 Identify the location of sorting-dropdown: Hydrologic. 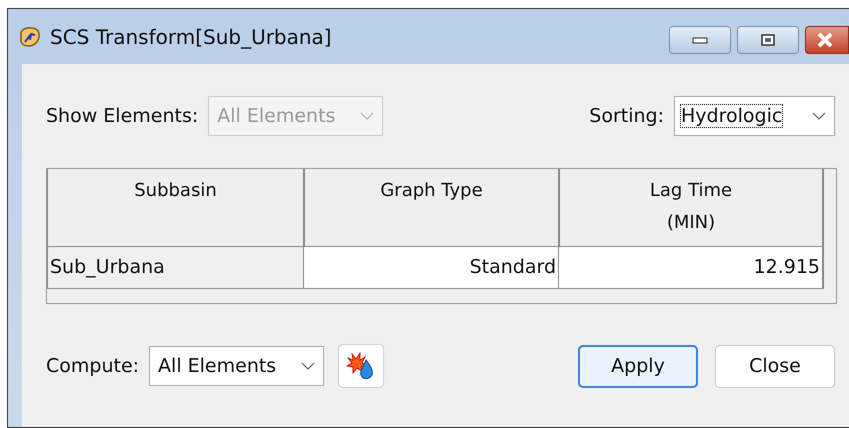
(754, 116).